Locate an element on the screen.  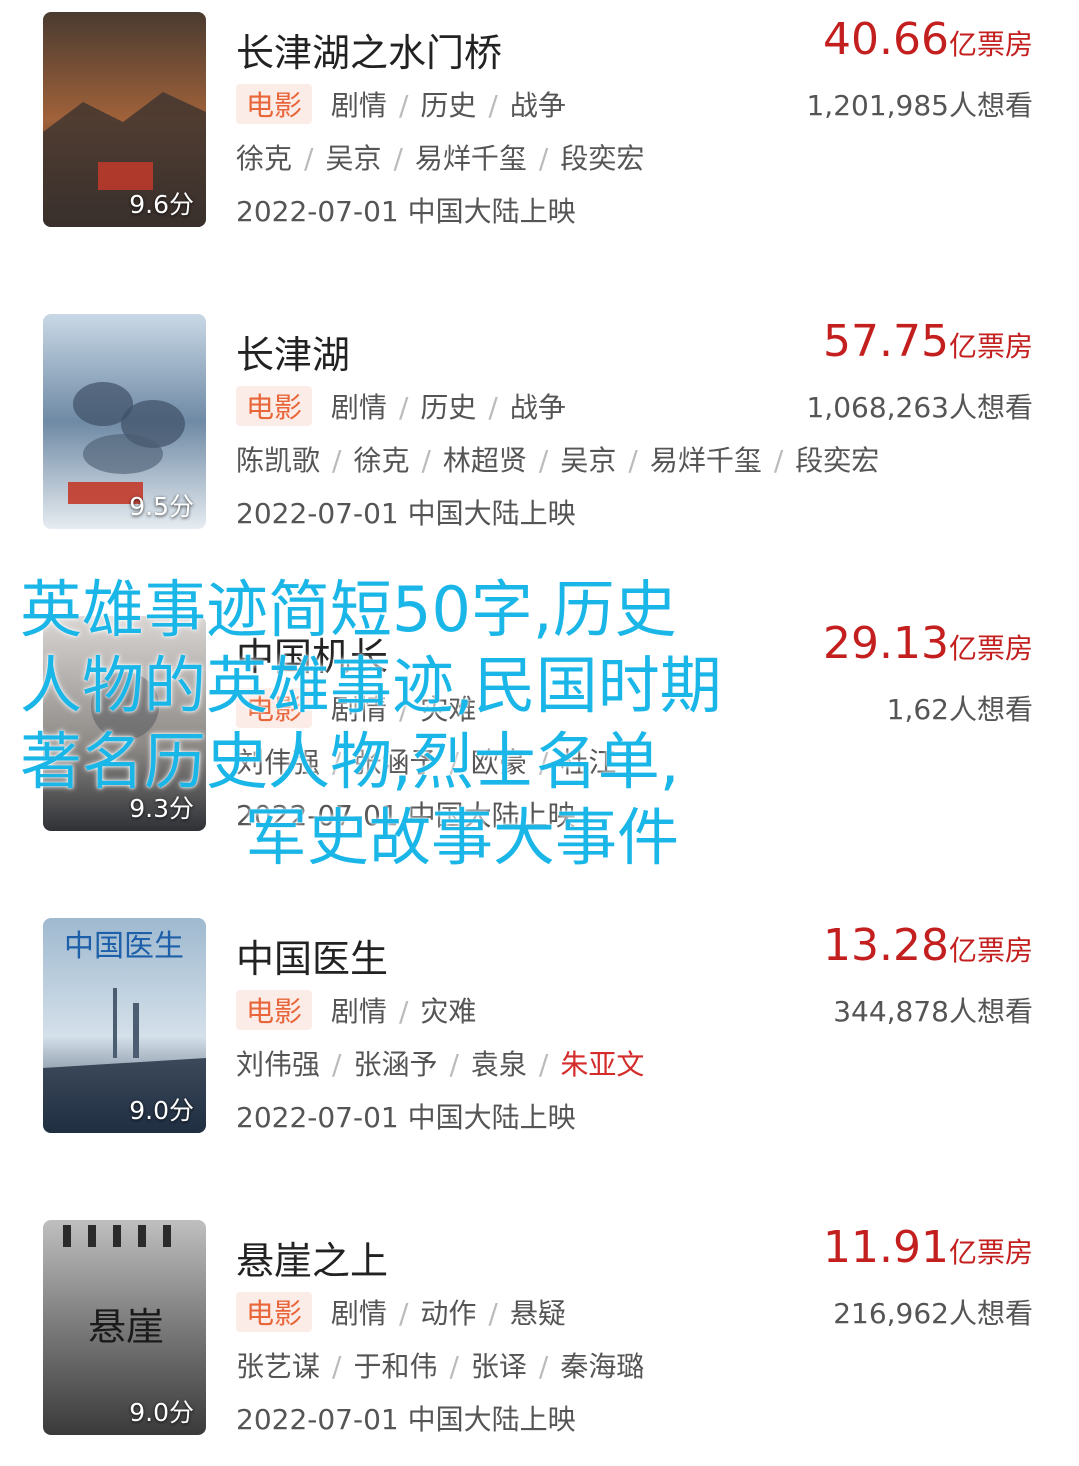
poster-image: 9.3分 is located at coordinates (124, 723).